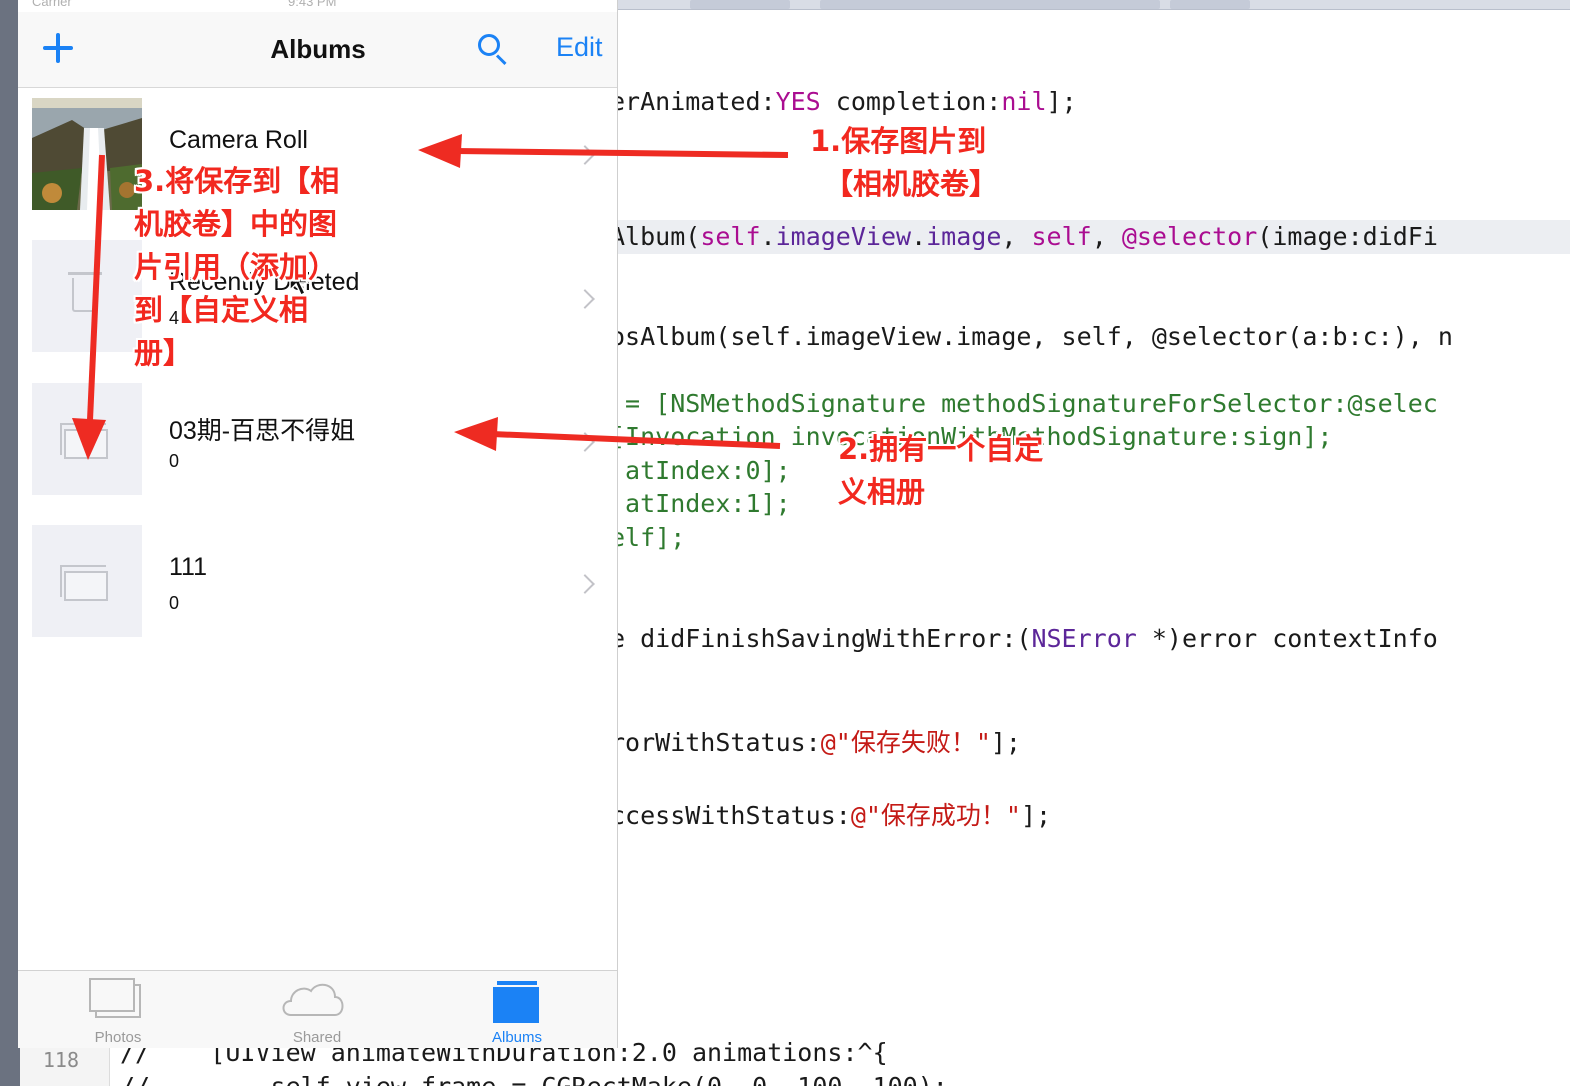  What do you see at coordinates (904, 163) in the screenshot?
I see `annotation-step-1: 1.保存图片到 【相机胶卷】` at bounding box center [904, 163].